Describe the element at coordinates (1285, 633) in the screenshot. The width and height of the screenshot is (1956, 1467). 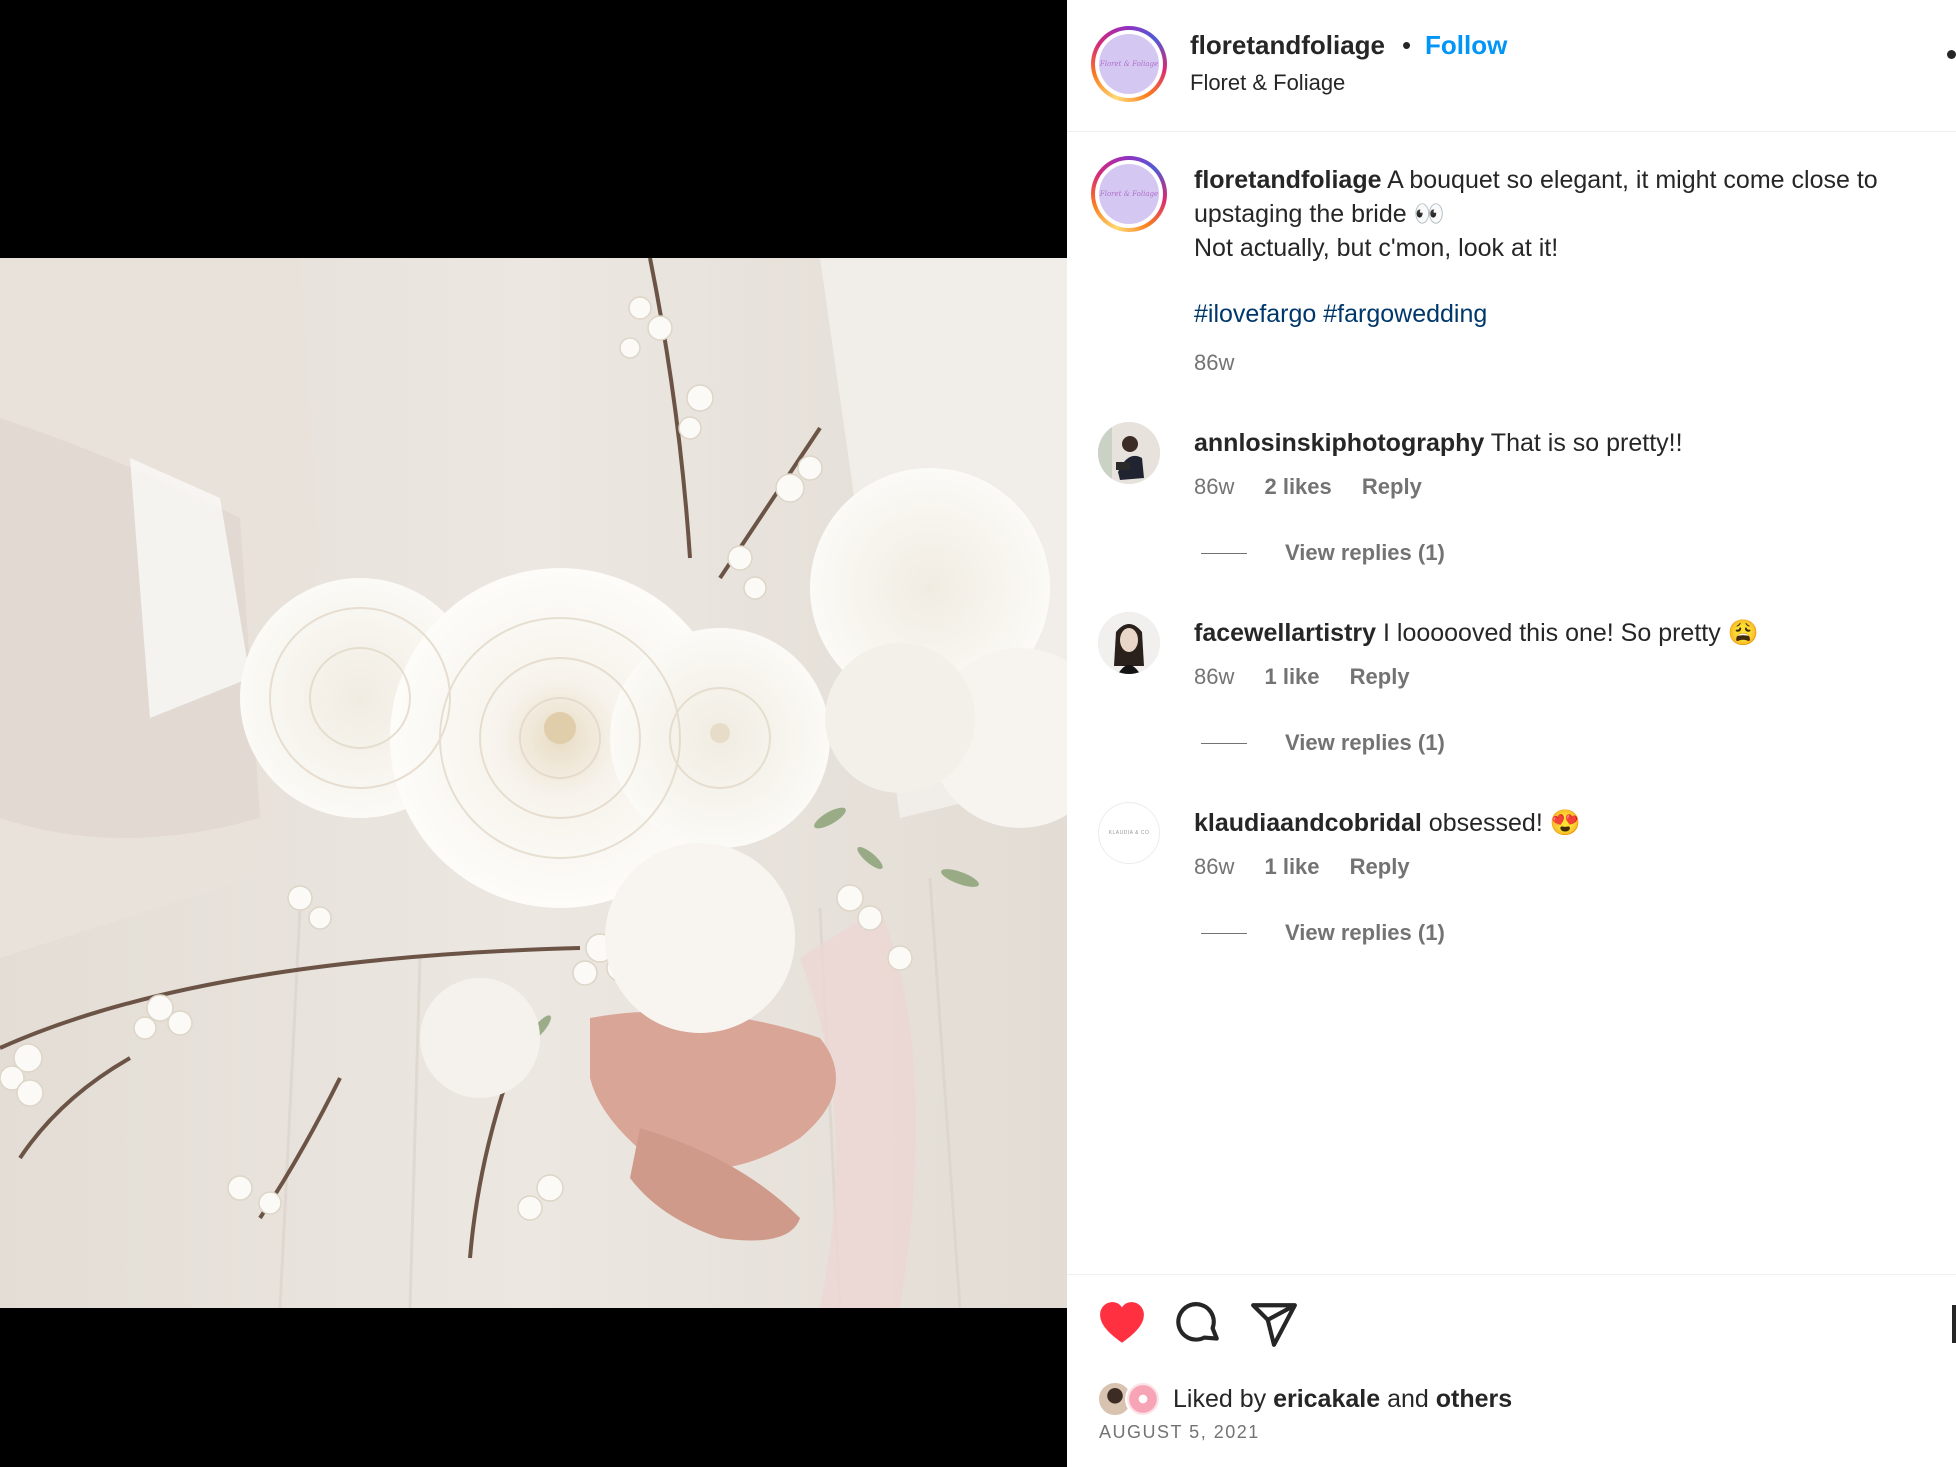
I see `comment-username: facewellartistry` at that location.